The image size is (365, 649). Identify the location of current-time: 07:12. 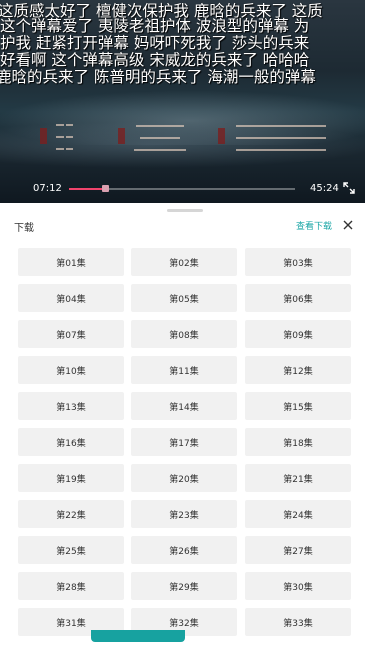
(47, 188).